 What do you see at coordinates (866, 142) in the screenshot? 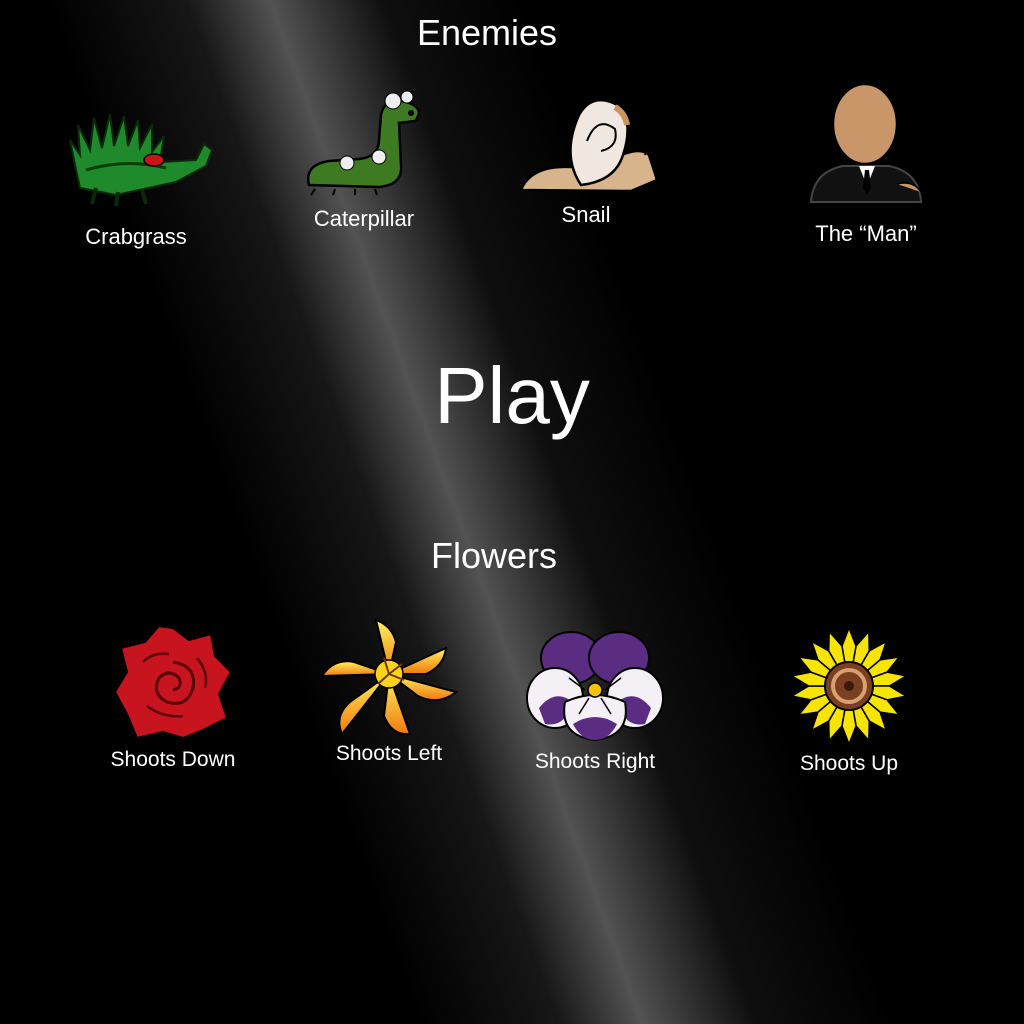
I see `the-man-icon` at bounding box center [866, 142].